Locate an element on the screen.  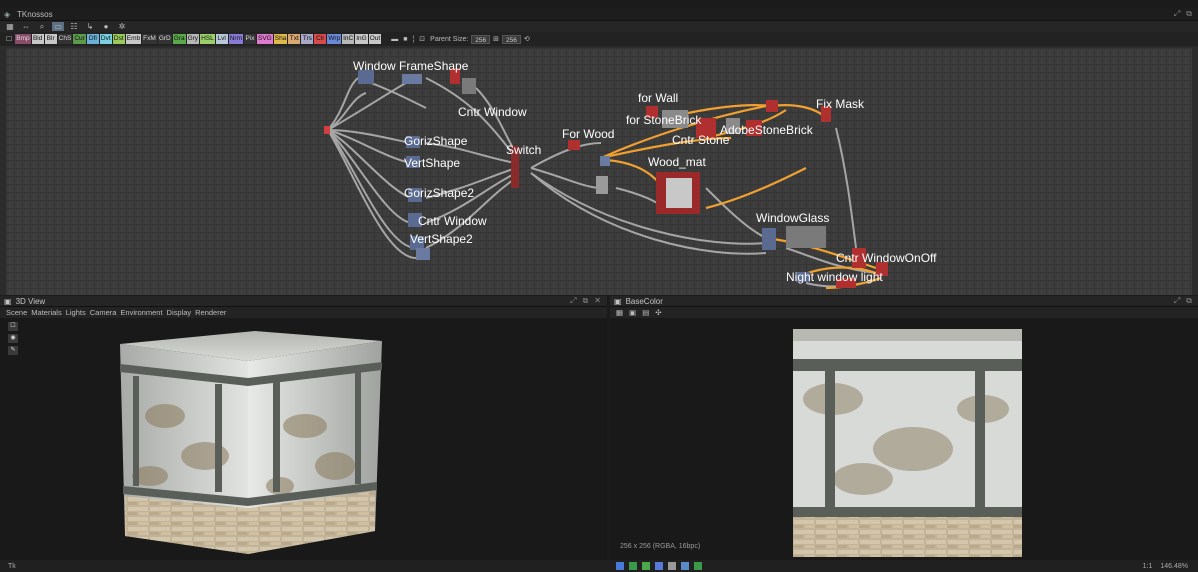
link-size-icon: ⊞ is located at coordinates (496, 39).